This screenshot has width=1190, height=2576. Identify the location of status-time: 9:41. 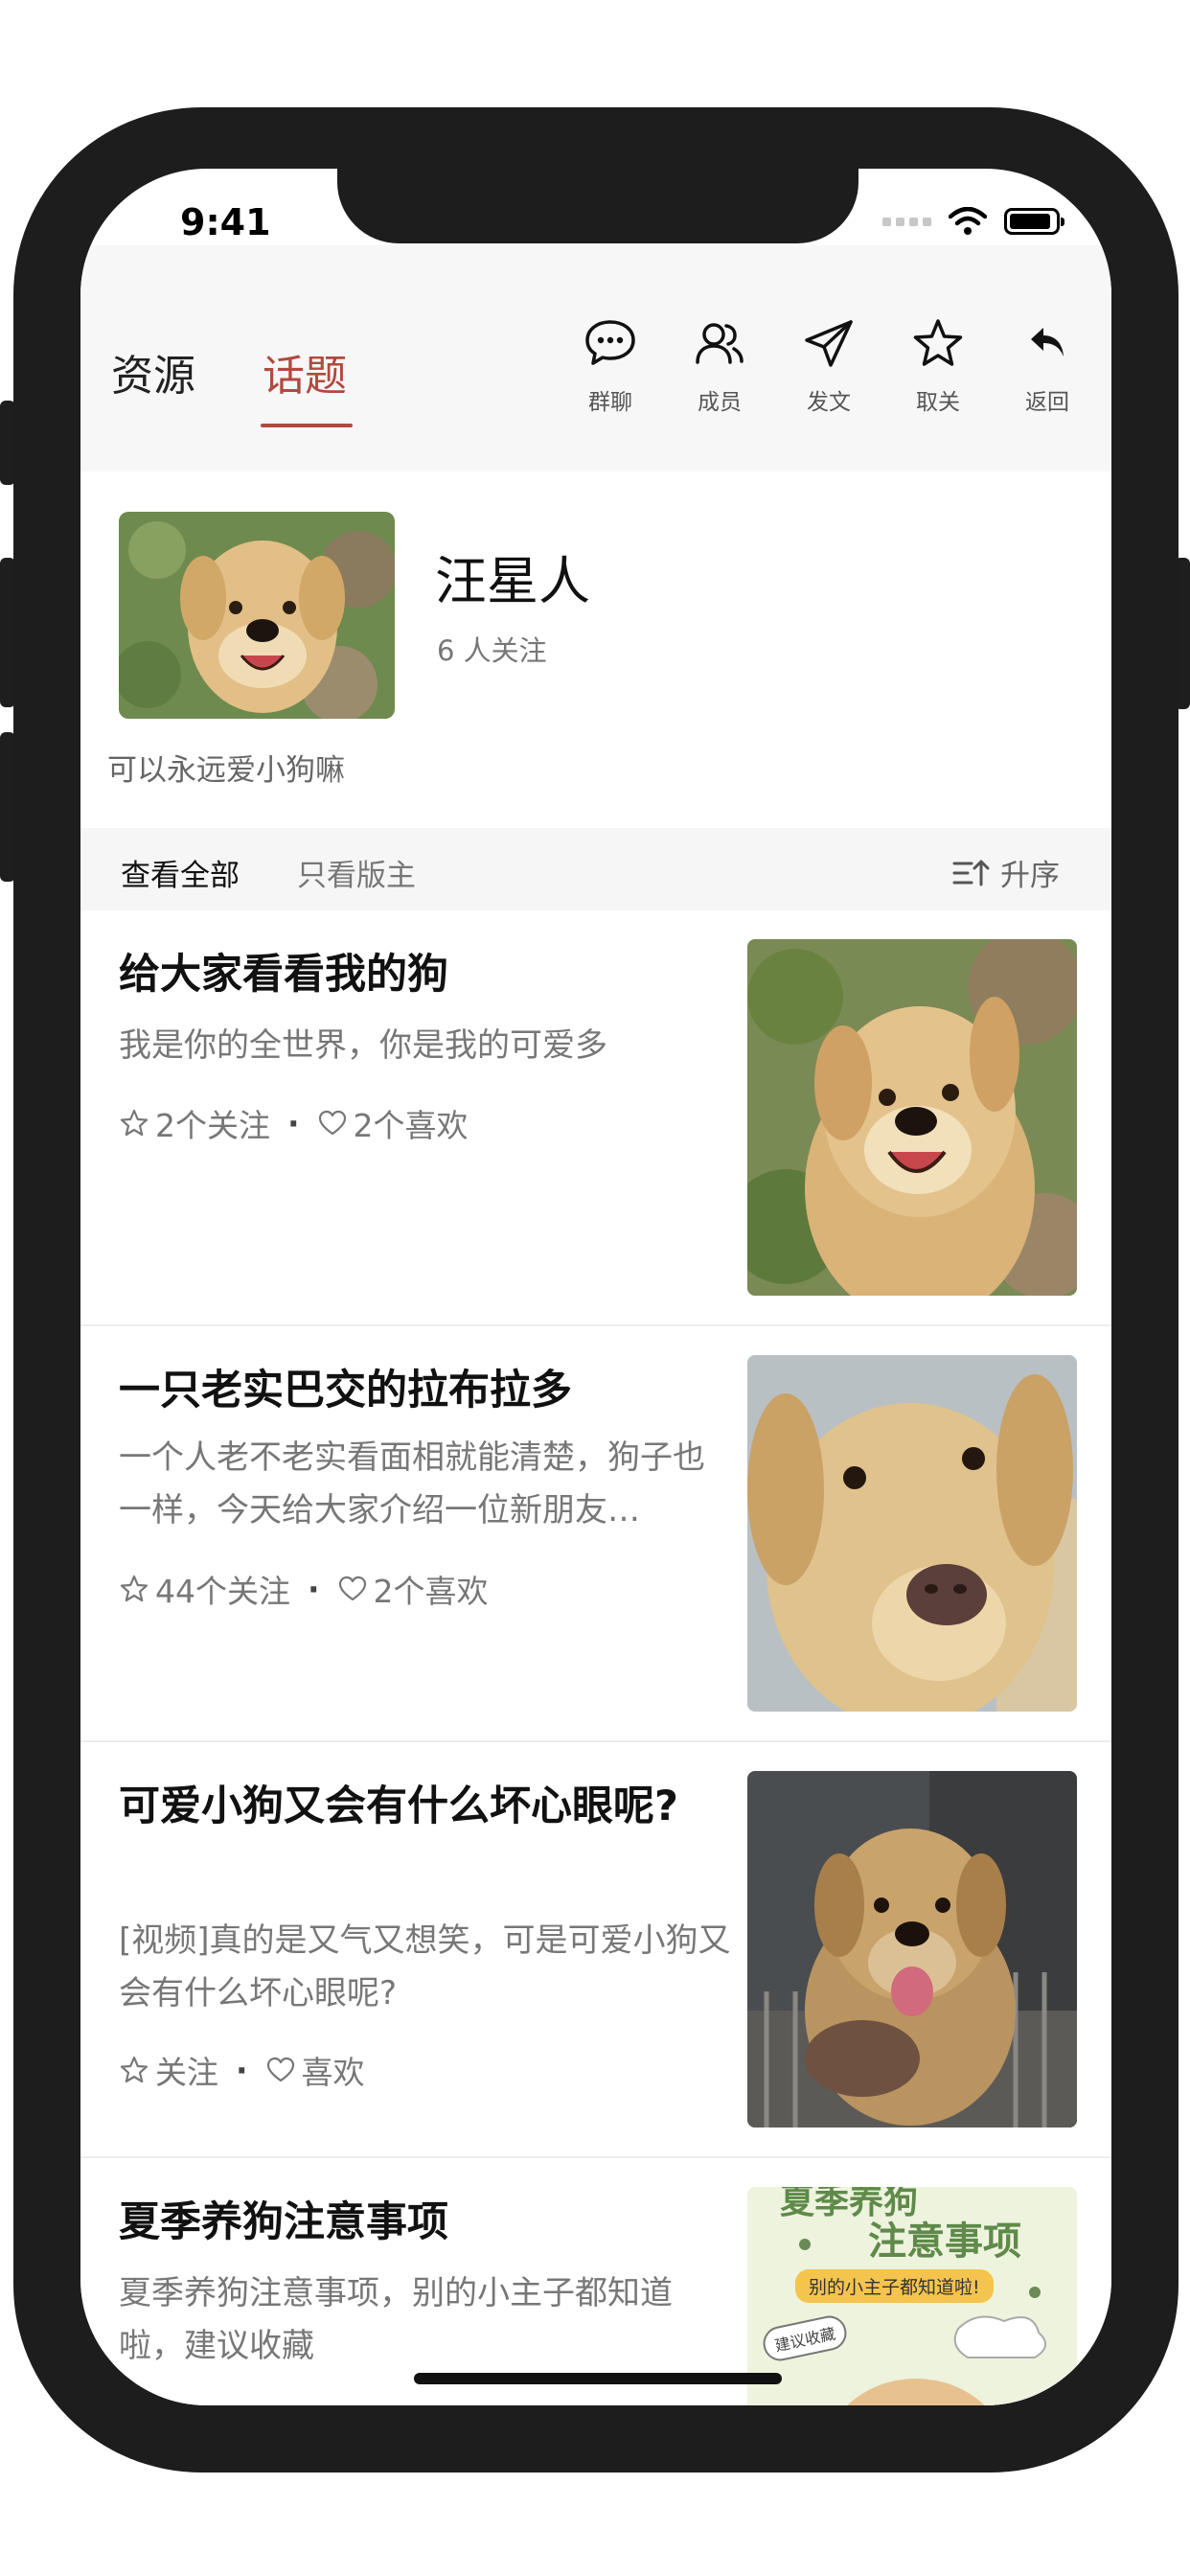
(226, 222).